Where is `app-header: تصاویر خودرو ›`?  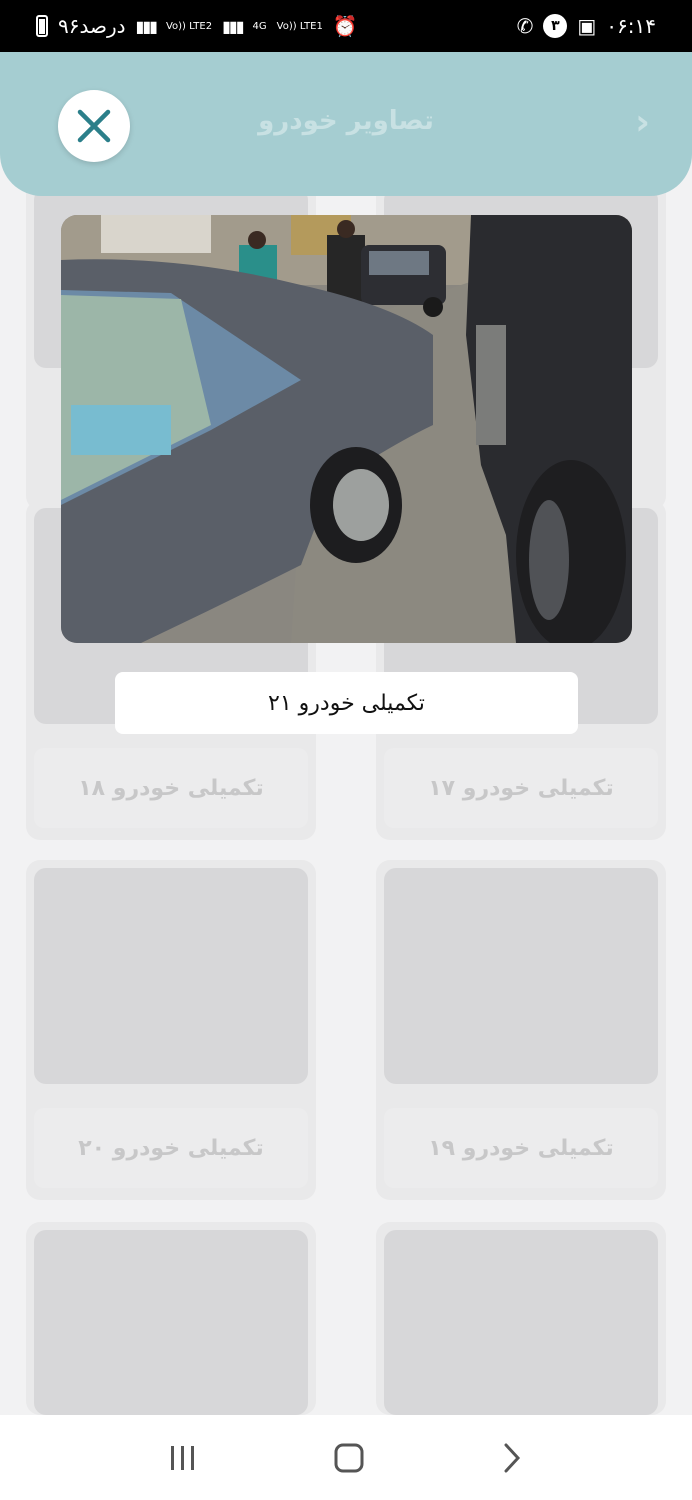 app-header: تصاویر خودرو › is located at coordinates (346, 124).